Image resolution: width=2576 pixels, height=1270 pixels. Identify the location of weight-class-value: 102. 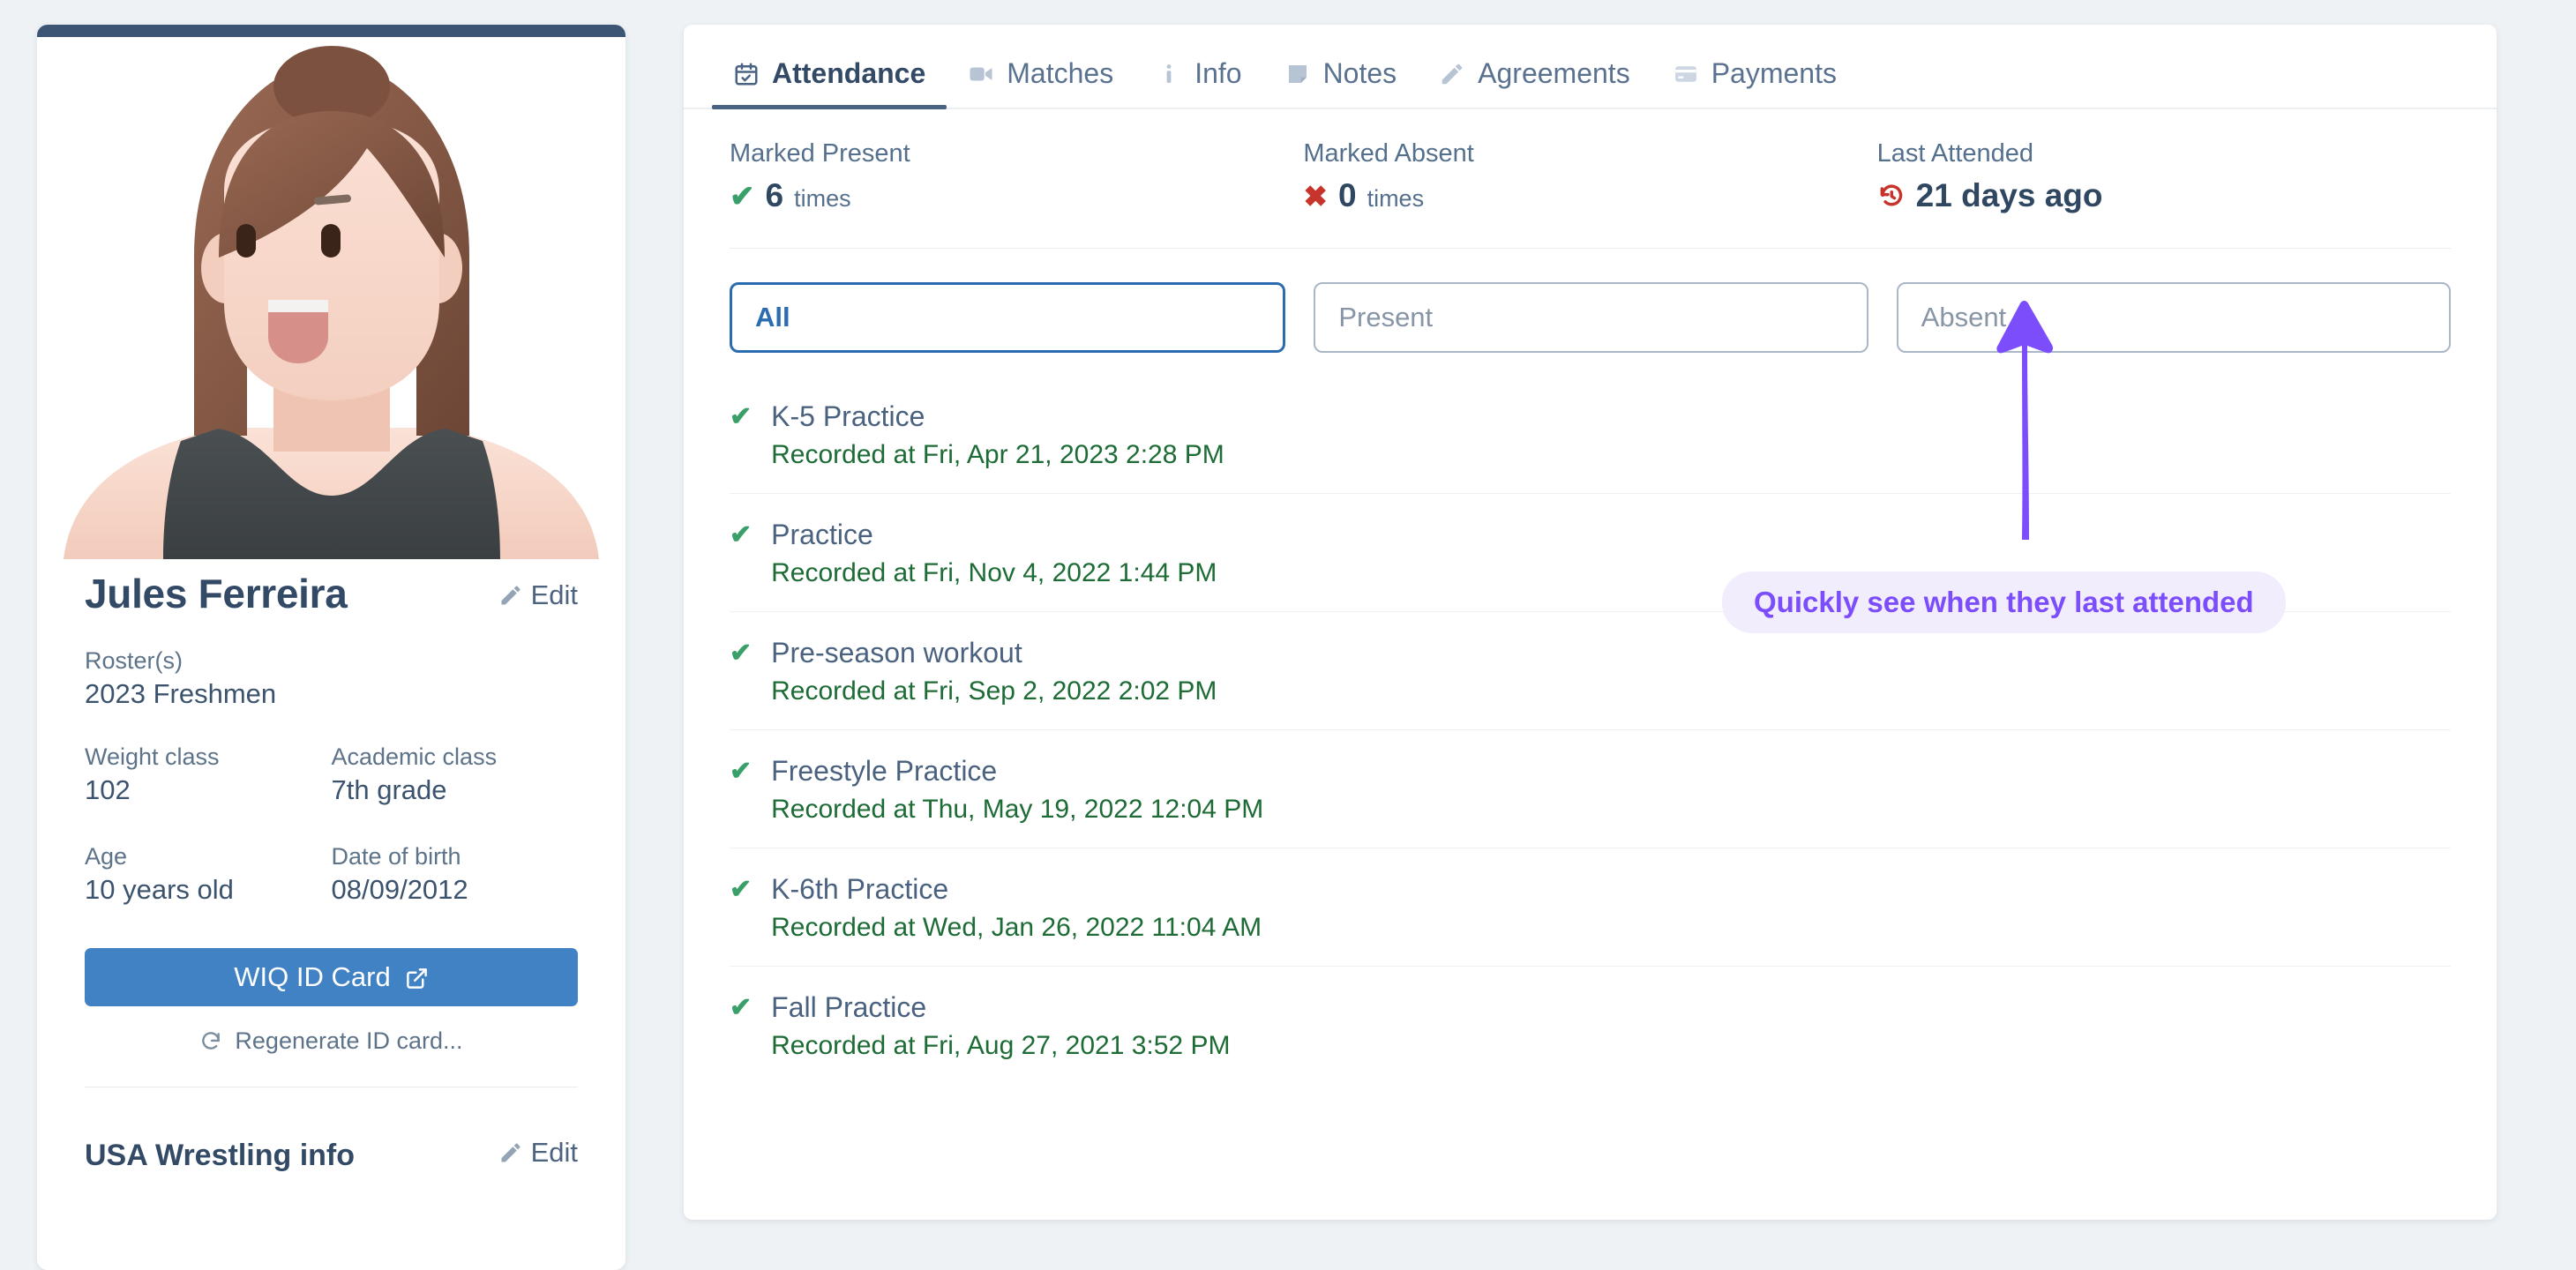
(108, 789).